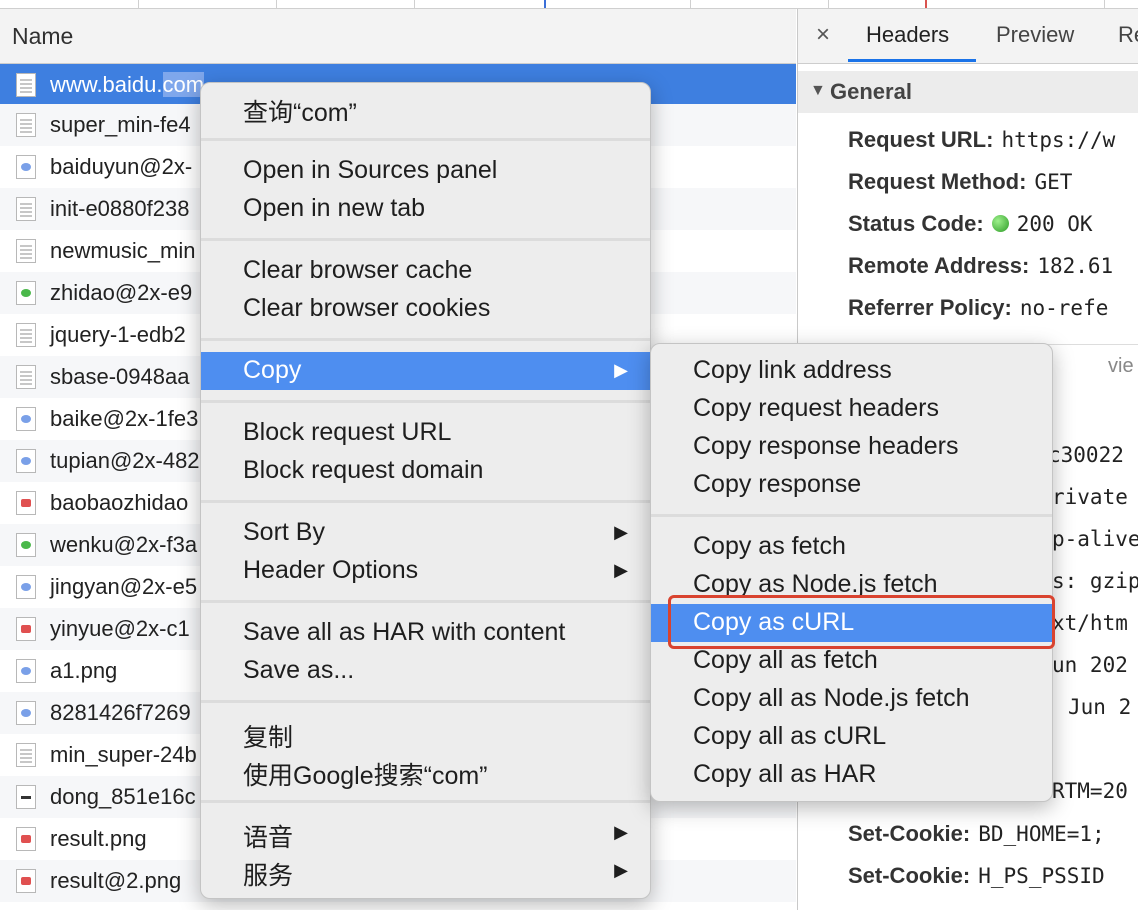  Describe the element at coordinates (121, 166) in the screenshot. I see `request-name: baiduyun@2x-` at that location.